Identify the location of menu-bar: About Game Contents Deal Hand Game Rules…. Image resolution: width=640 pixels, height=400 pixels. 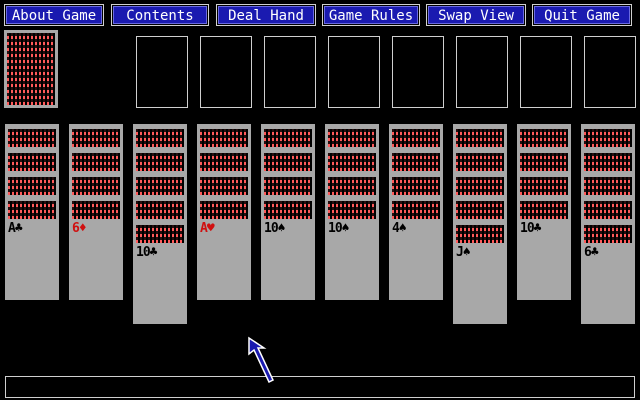
(320, 16).